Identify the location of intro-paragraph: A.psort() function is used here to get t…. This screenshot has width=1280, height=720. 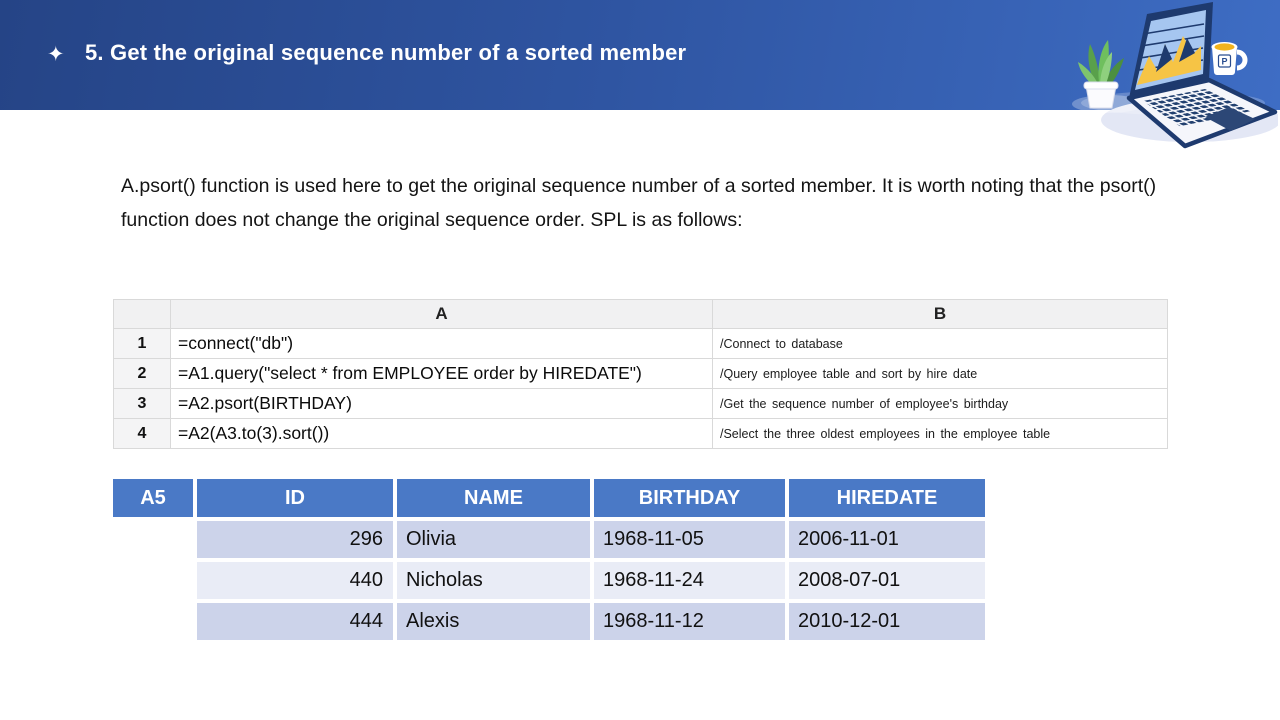
(639, 203).